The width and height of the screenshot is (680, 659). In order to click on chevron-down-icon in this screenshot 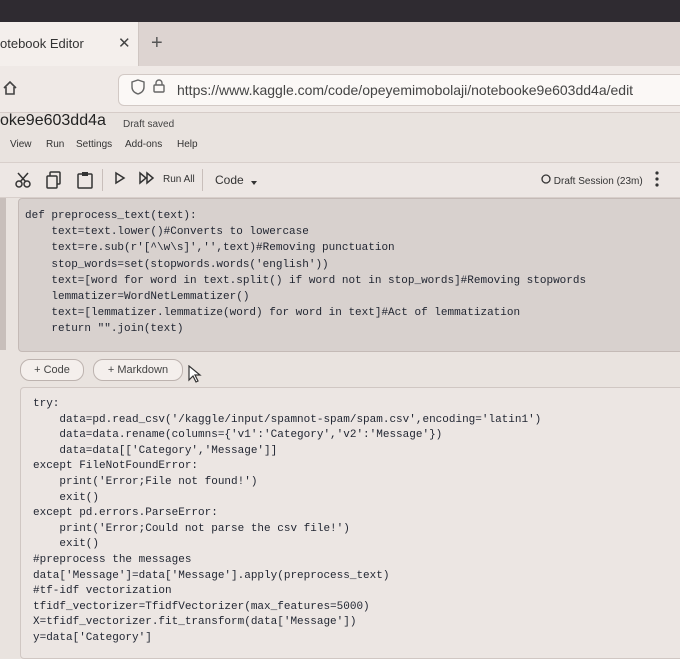, I will do `click(254, 182)`.